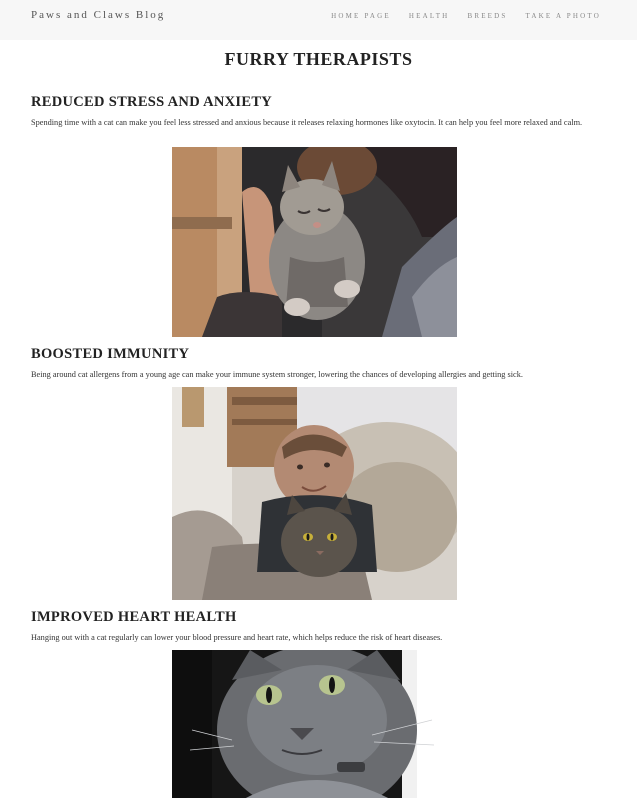  Describe the element at coordinates (429, 16) in the screenshot. I see `nav-link-health: HEALTH` at that location.